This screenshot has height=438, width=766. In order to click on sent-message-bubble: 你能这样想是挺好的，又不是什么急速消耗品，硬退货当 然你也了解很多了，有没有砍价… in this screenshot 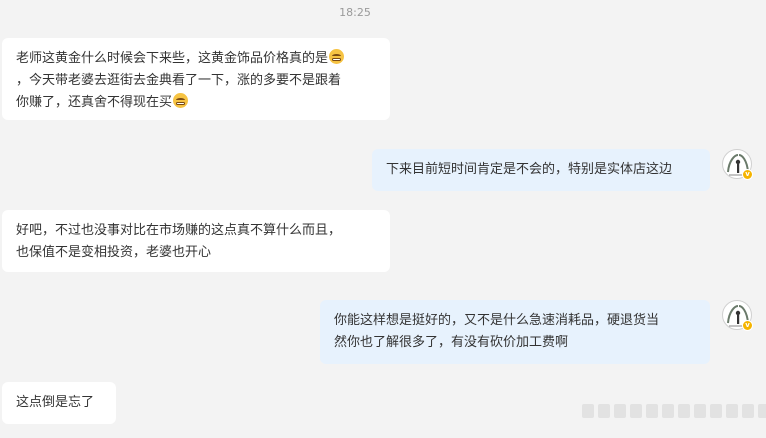, I will do `click(515, 332)`.